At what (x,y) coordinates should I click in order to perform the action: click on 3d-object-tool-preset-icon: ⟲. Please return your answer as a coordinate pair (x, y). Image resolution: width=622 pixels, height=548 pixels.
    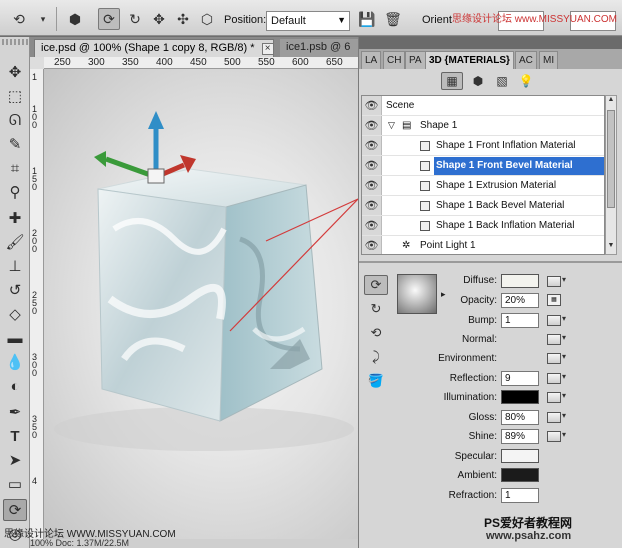
    Looking at the image, I should click on (19, 19).